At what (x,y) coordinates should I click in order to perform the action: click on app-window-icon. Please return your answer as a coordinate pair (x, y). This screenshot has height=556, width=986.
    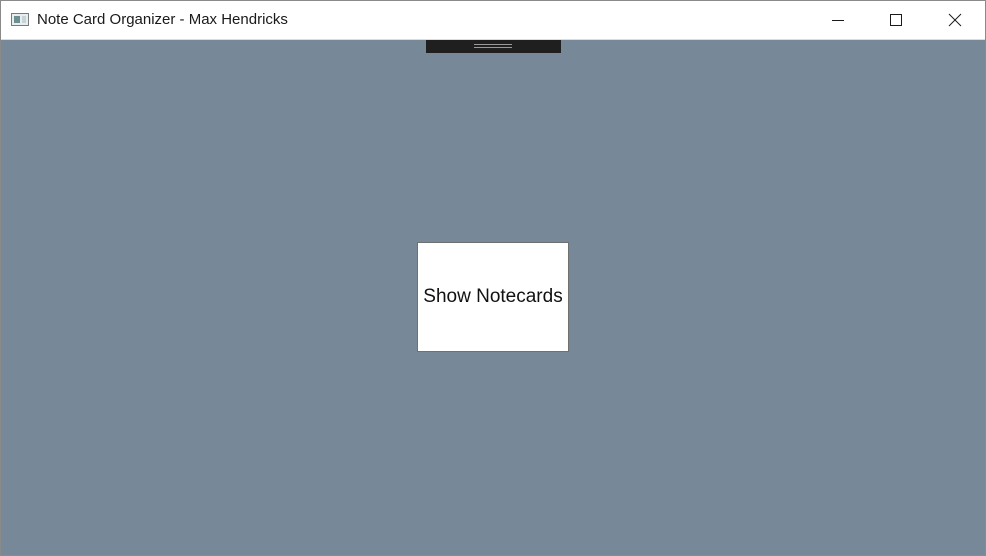
    Looking at the image, I should click on (20, 19).